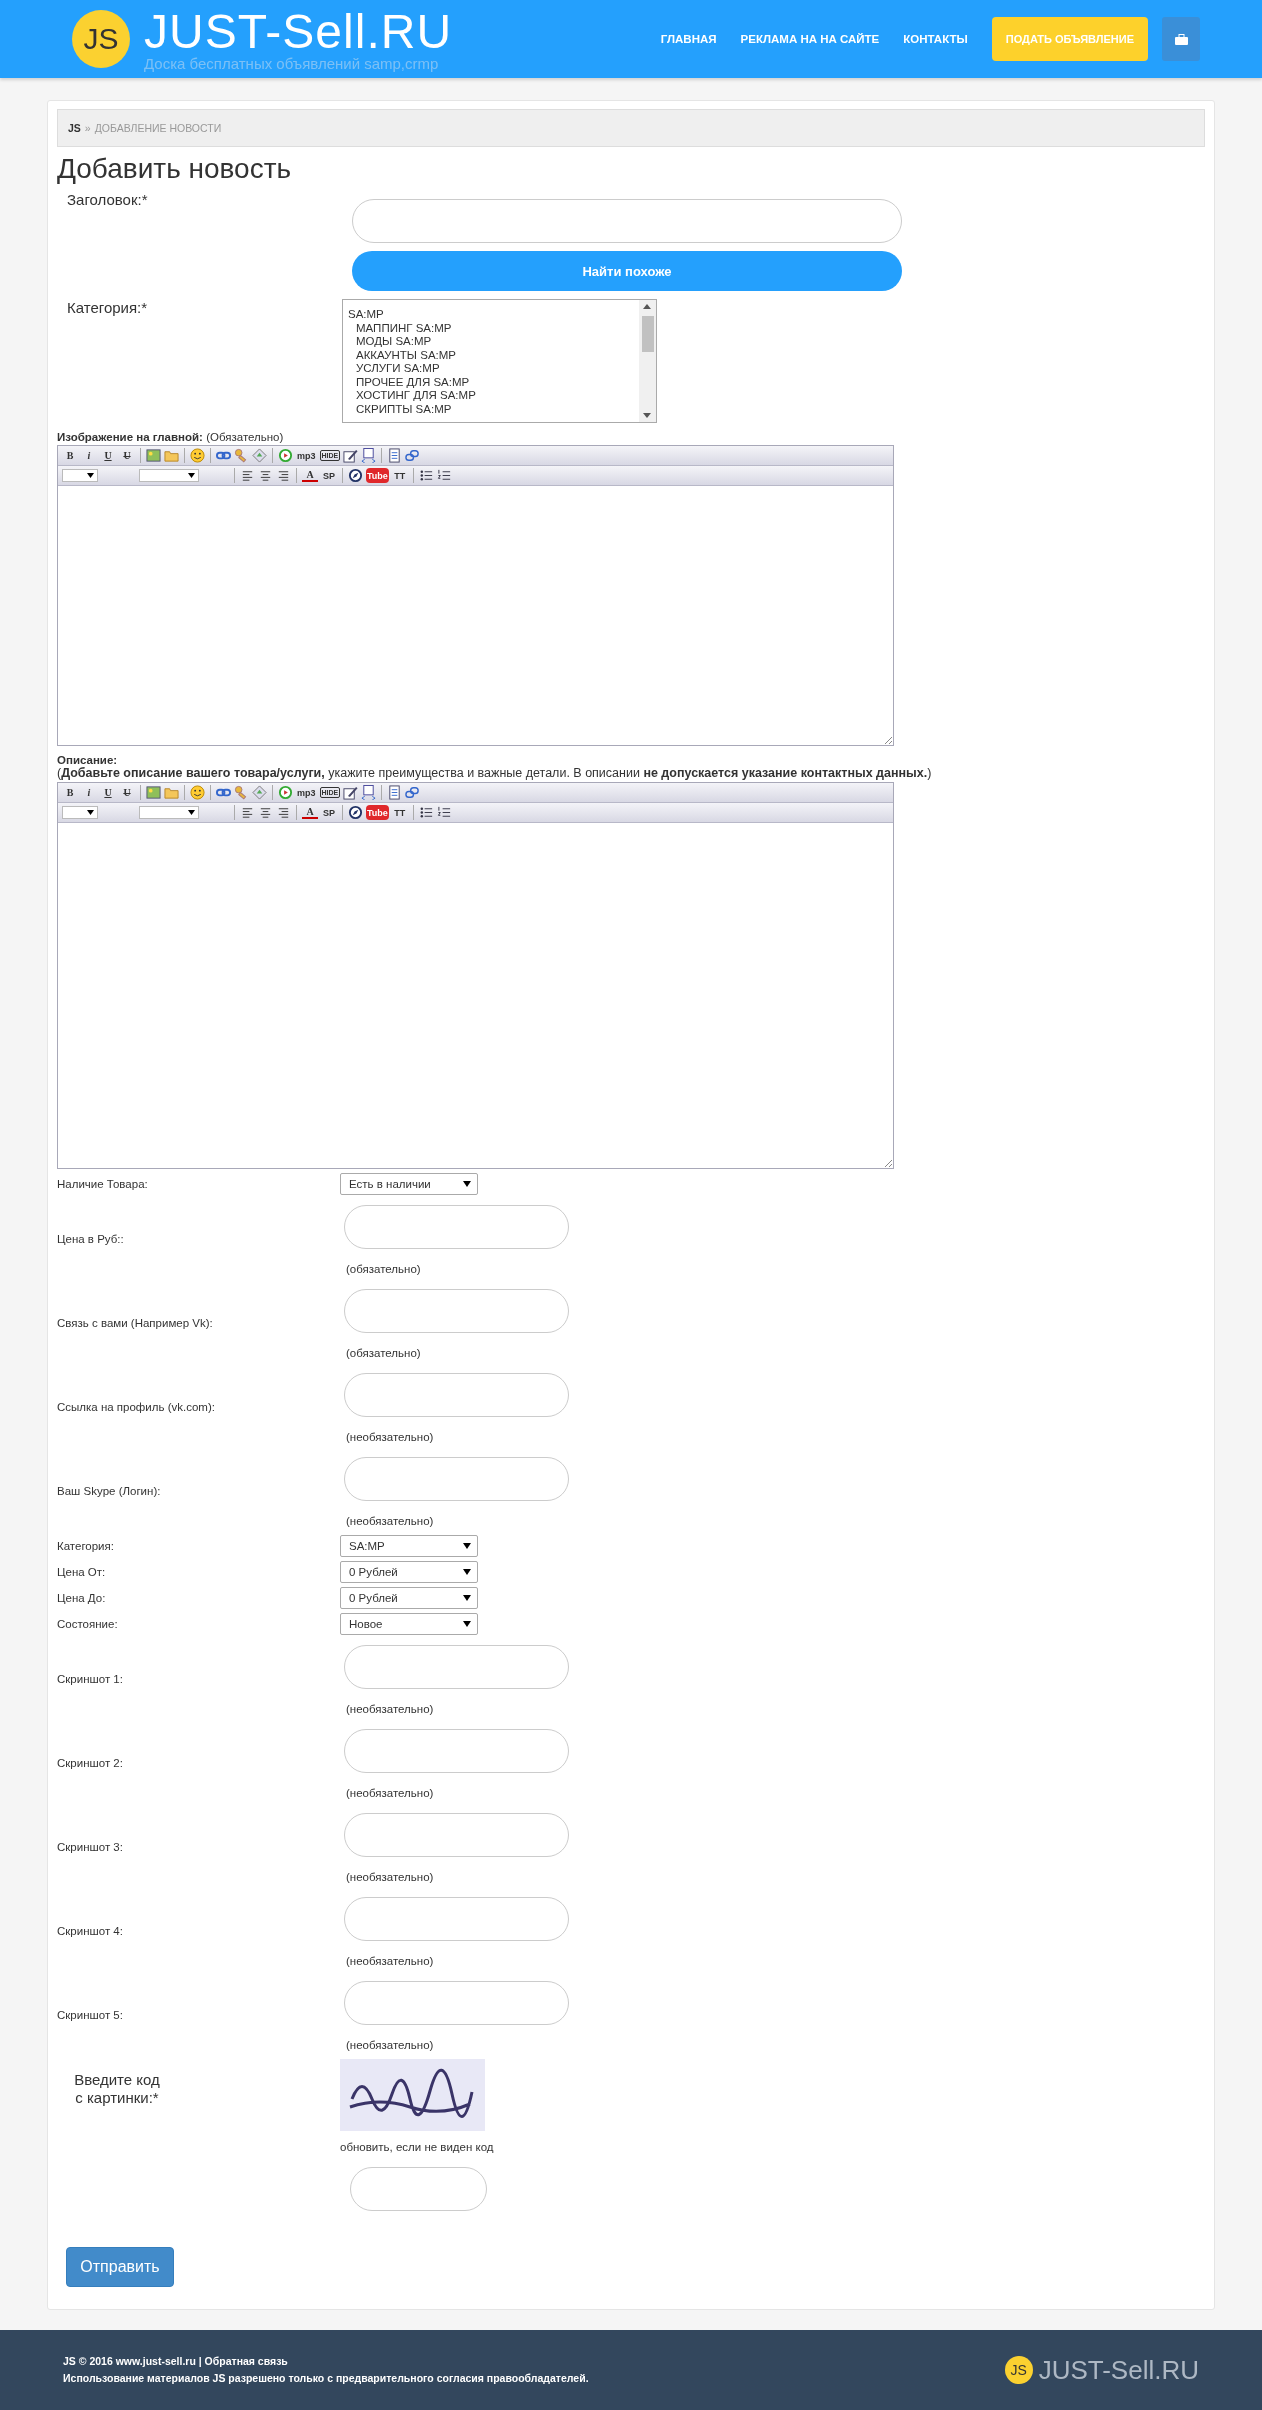 Image resolution: width=1262 pixels, height=2410 pixels. What do you see at coordinates (384, 1269) in the screenshot?
I see `field-note: (обязательно)` at bounding box center [384, 1269].